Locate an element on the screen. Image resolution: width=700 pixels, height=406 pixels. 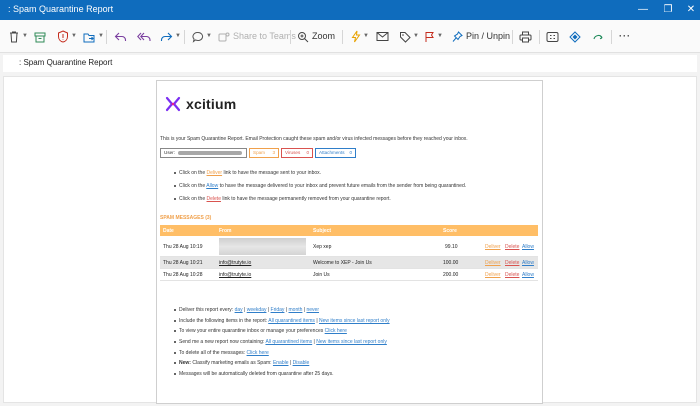
send-new-link: New items since last report only is located at coordinates (351, 342).